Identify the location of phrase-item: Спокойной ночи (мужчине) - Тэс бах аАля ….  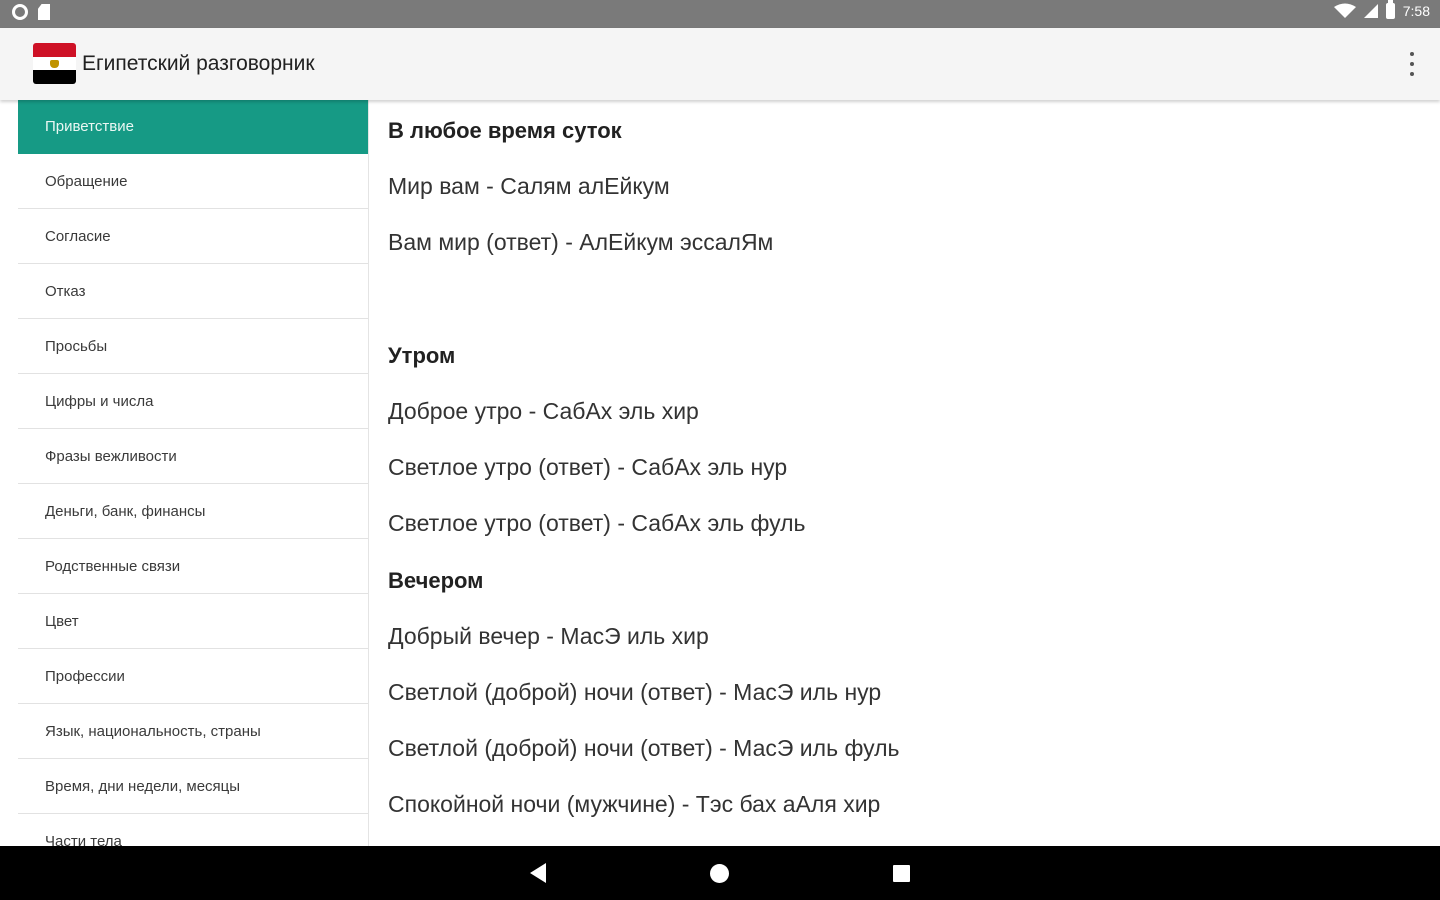
(634, 804).